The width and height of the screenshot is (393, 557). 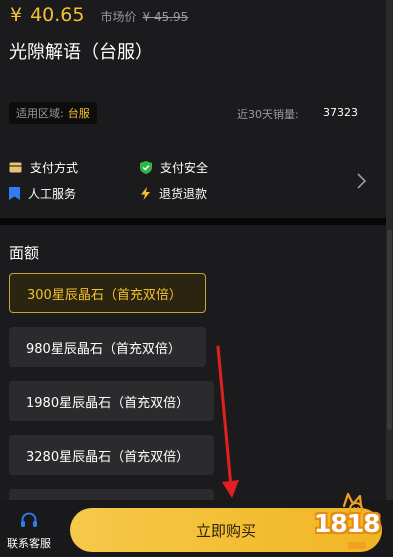 I want to click on chevron-right-icon, so click(x=361, y=181).